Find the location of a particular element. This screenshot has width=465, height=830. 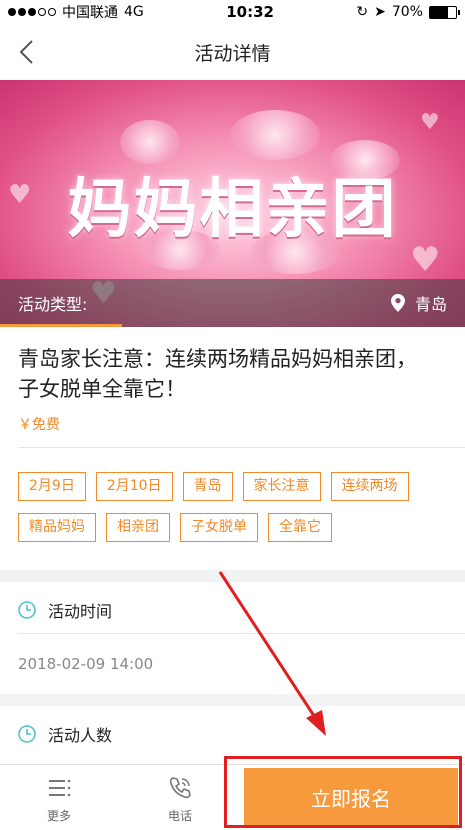

back-icon is located at coordinates (28, 52).